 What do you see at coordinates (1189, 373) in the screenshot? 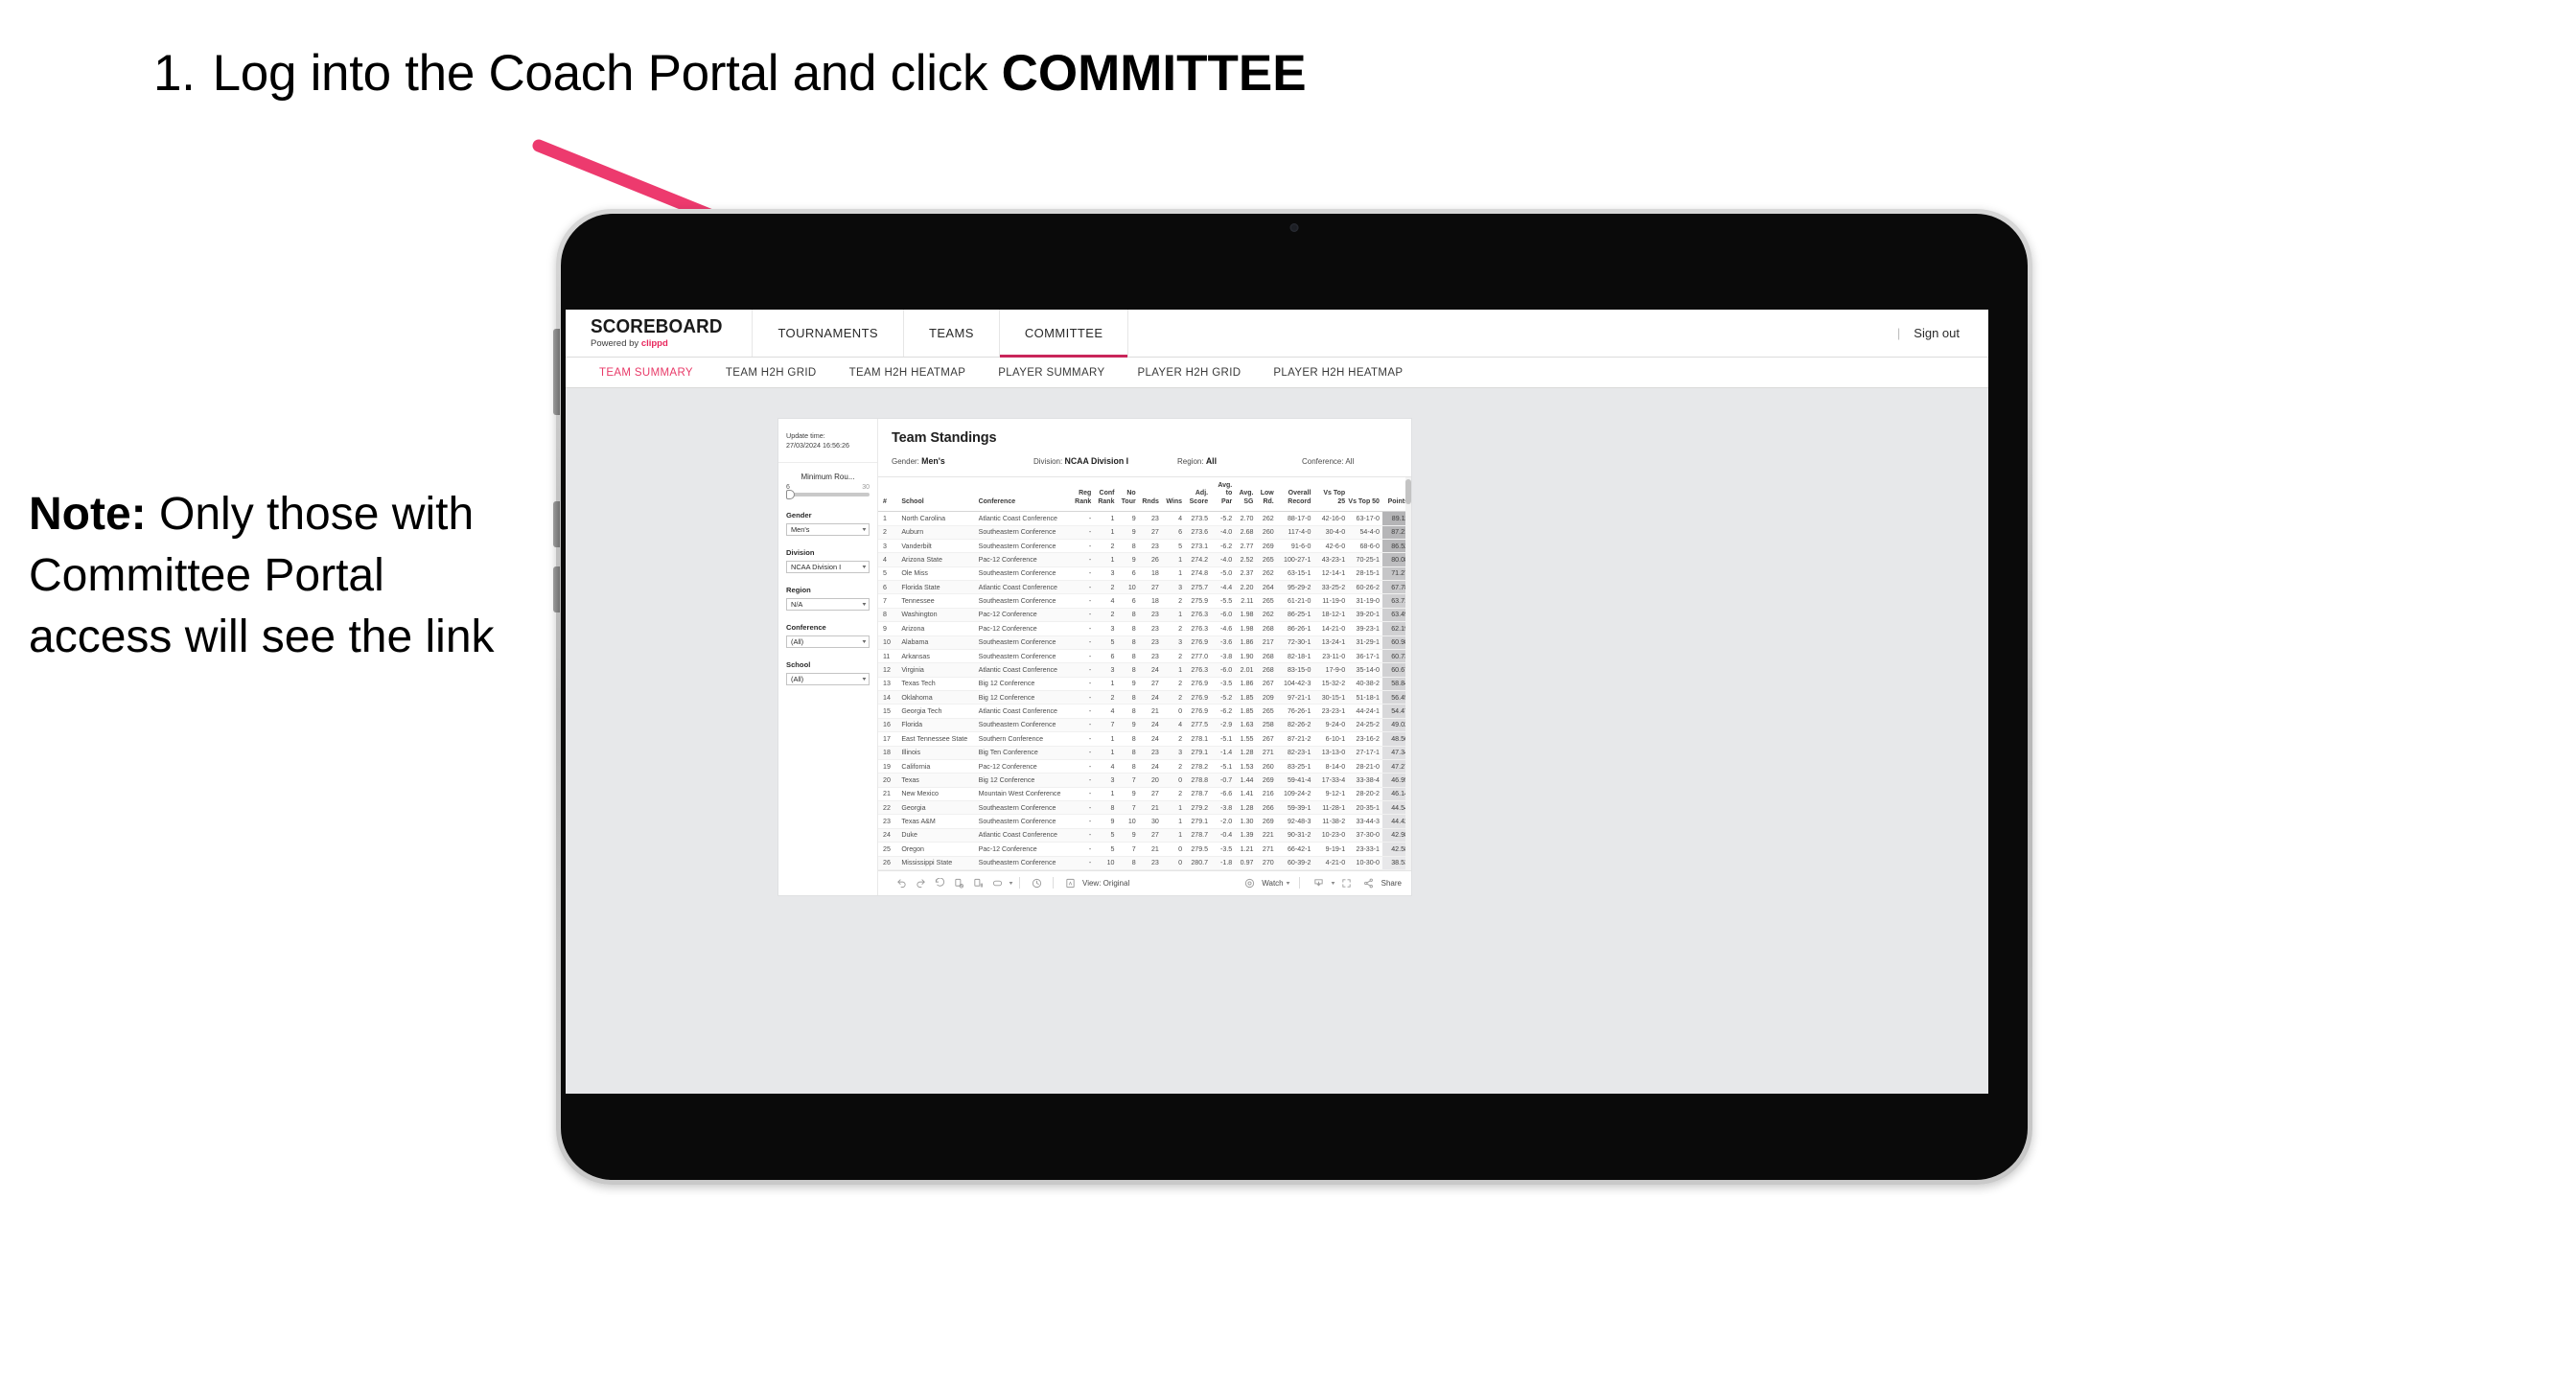
I see `tab-player-h2h-grid: PLAYER H2H GRID` at bounding box center [1189, 373].